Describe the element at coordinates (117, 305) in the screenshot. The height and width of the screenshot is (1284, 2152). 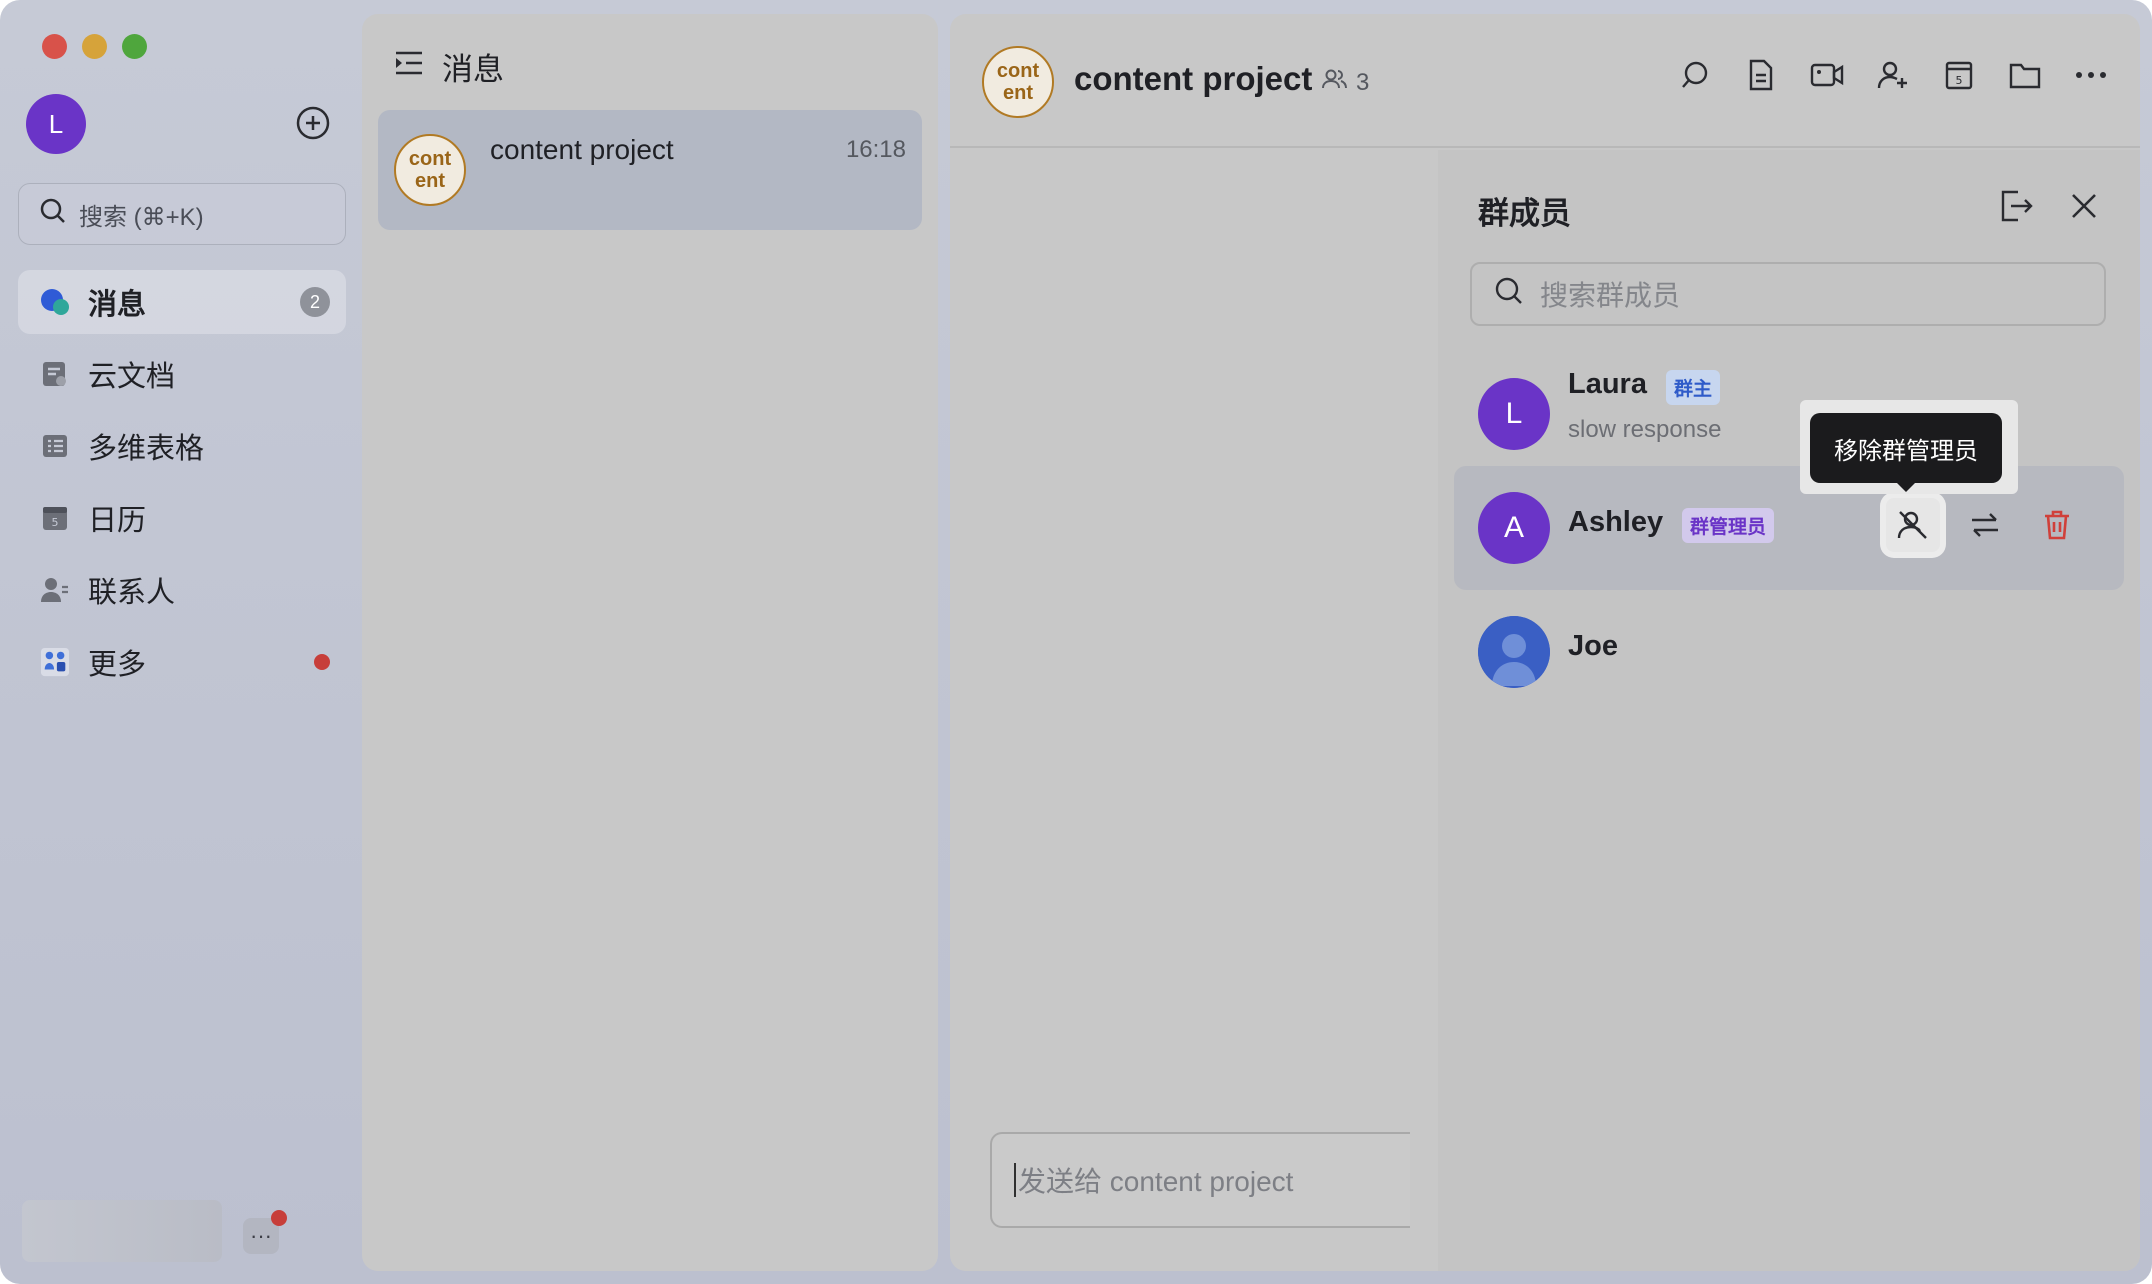
I see `sidebar-item-label: 消息` at that location.